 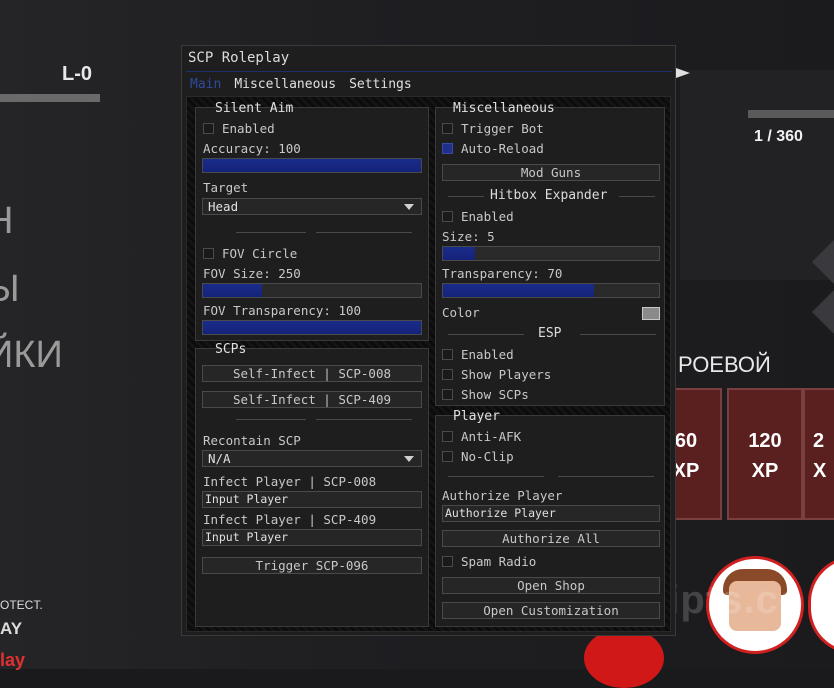 What do you see at coordinates (312, 399) in the screenshot?
I see `self-infect-409-button: Self-Infect | SCP-409` at bounding box center [312, 399].